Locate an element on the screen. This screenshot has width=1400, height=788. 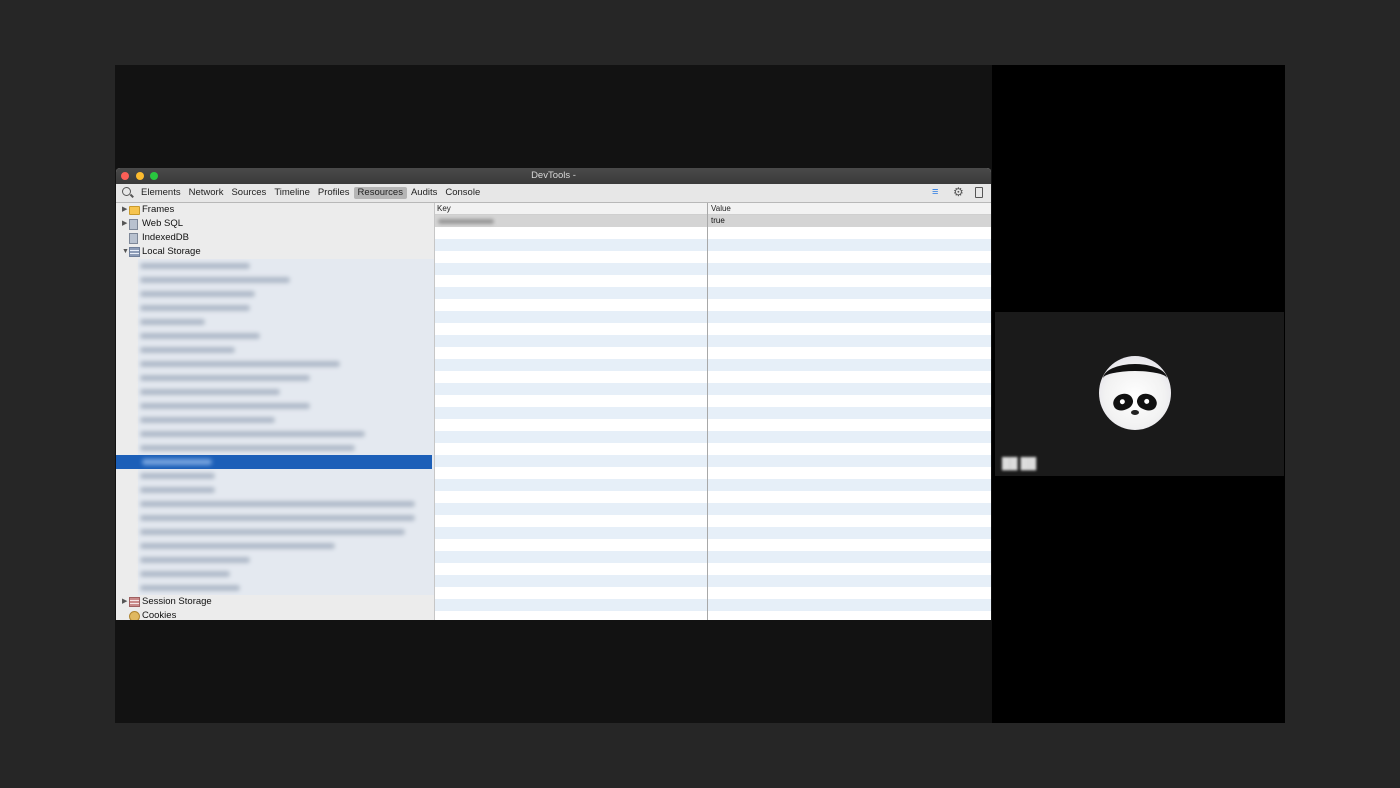
row-key-blurred is located at coordinates (466, 221).